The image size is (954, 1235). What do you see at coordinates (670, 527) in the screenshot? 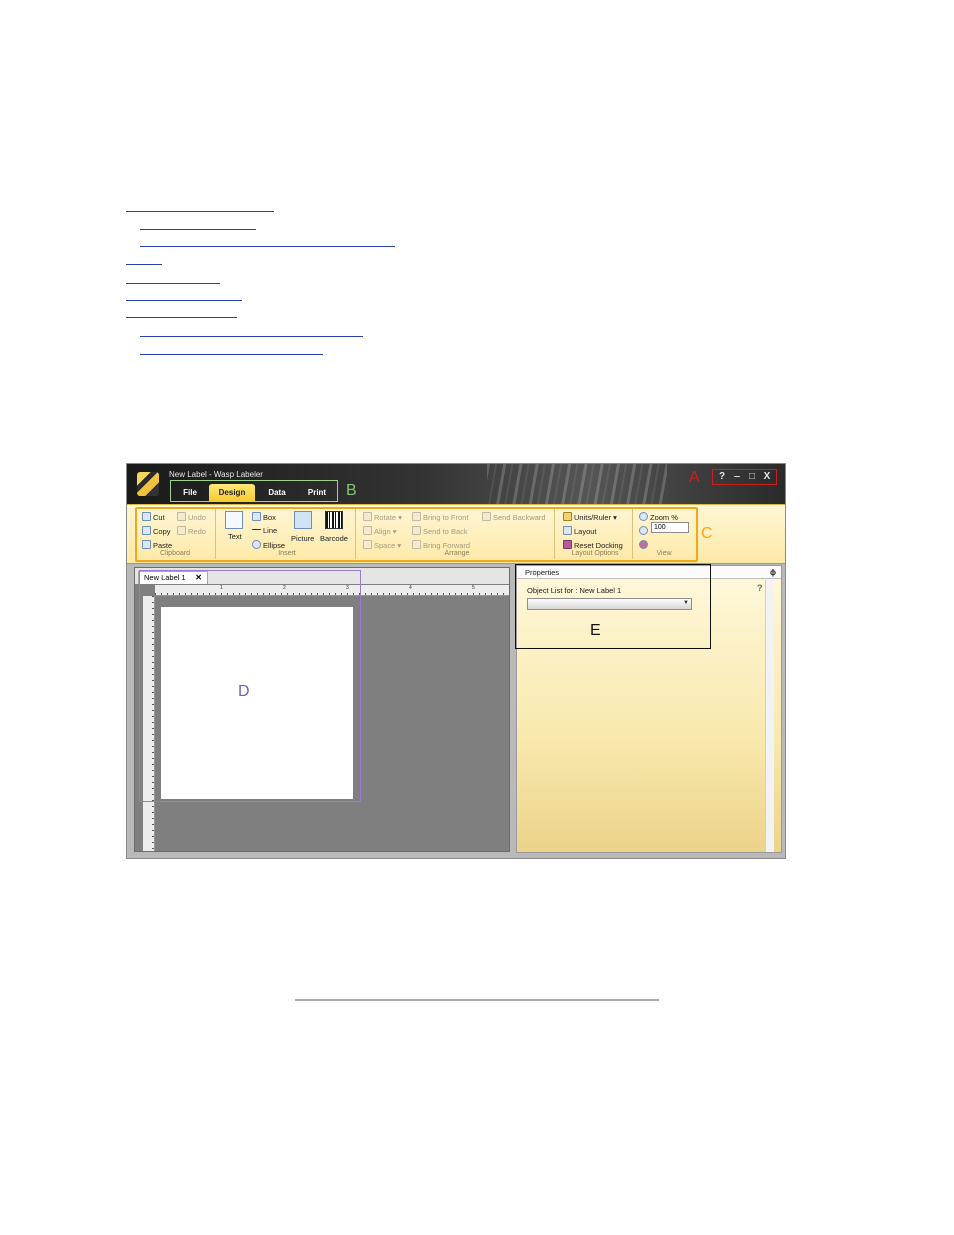
I see `zoom-level-input: 100` at bounding box center [670, 527].